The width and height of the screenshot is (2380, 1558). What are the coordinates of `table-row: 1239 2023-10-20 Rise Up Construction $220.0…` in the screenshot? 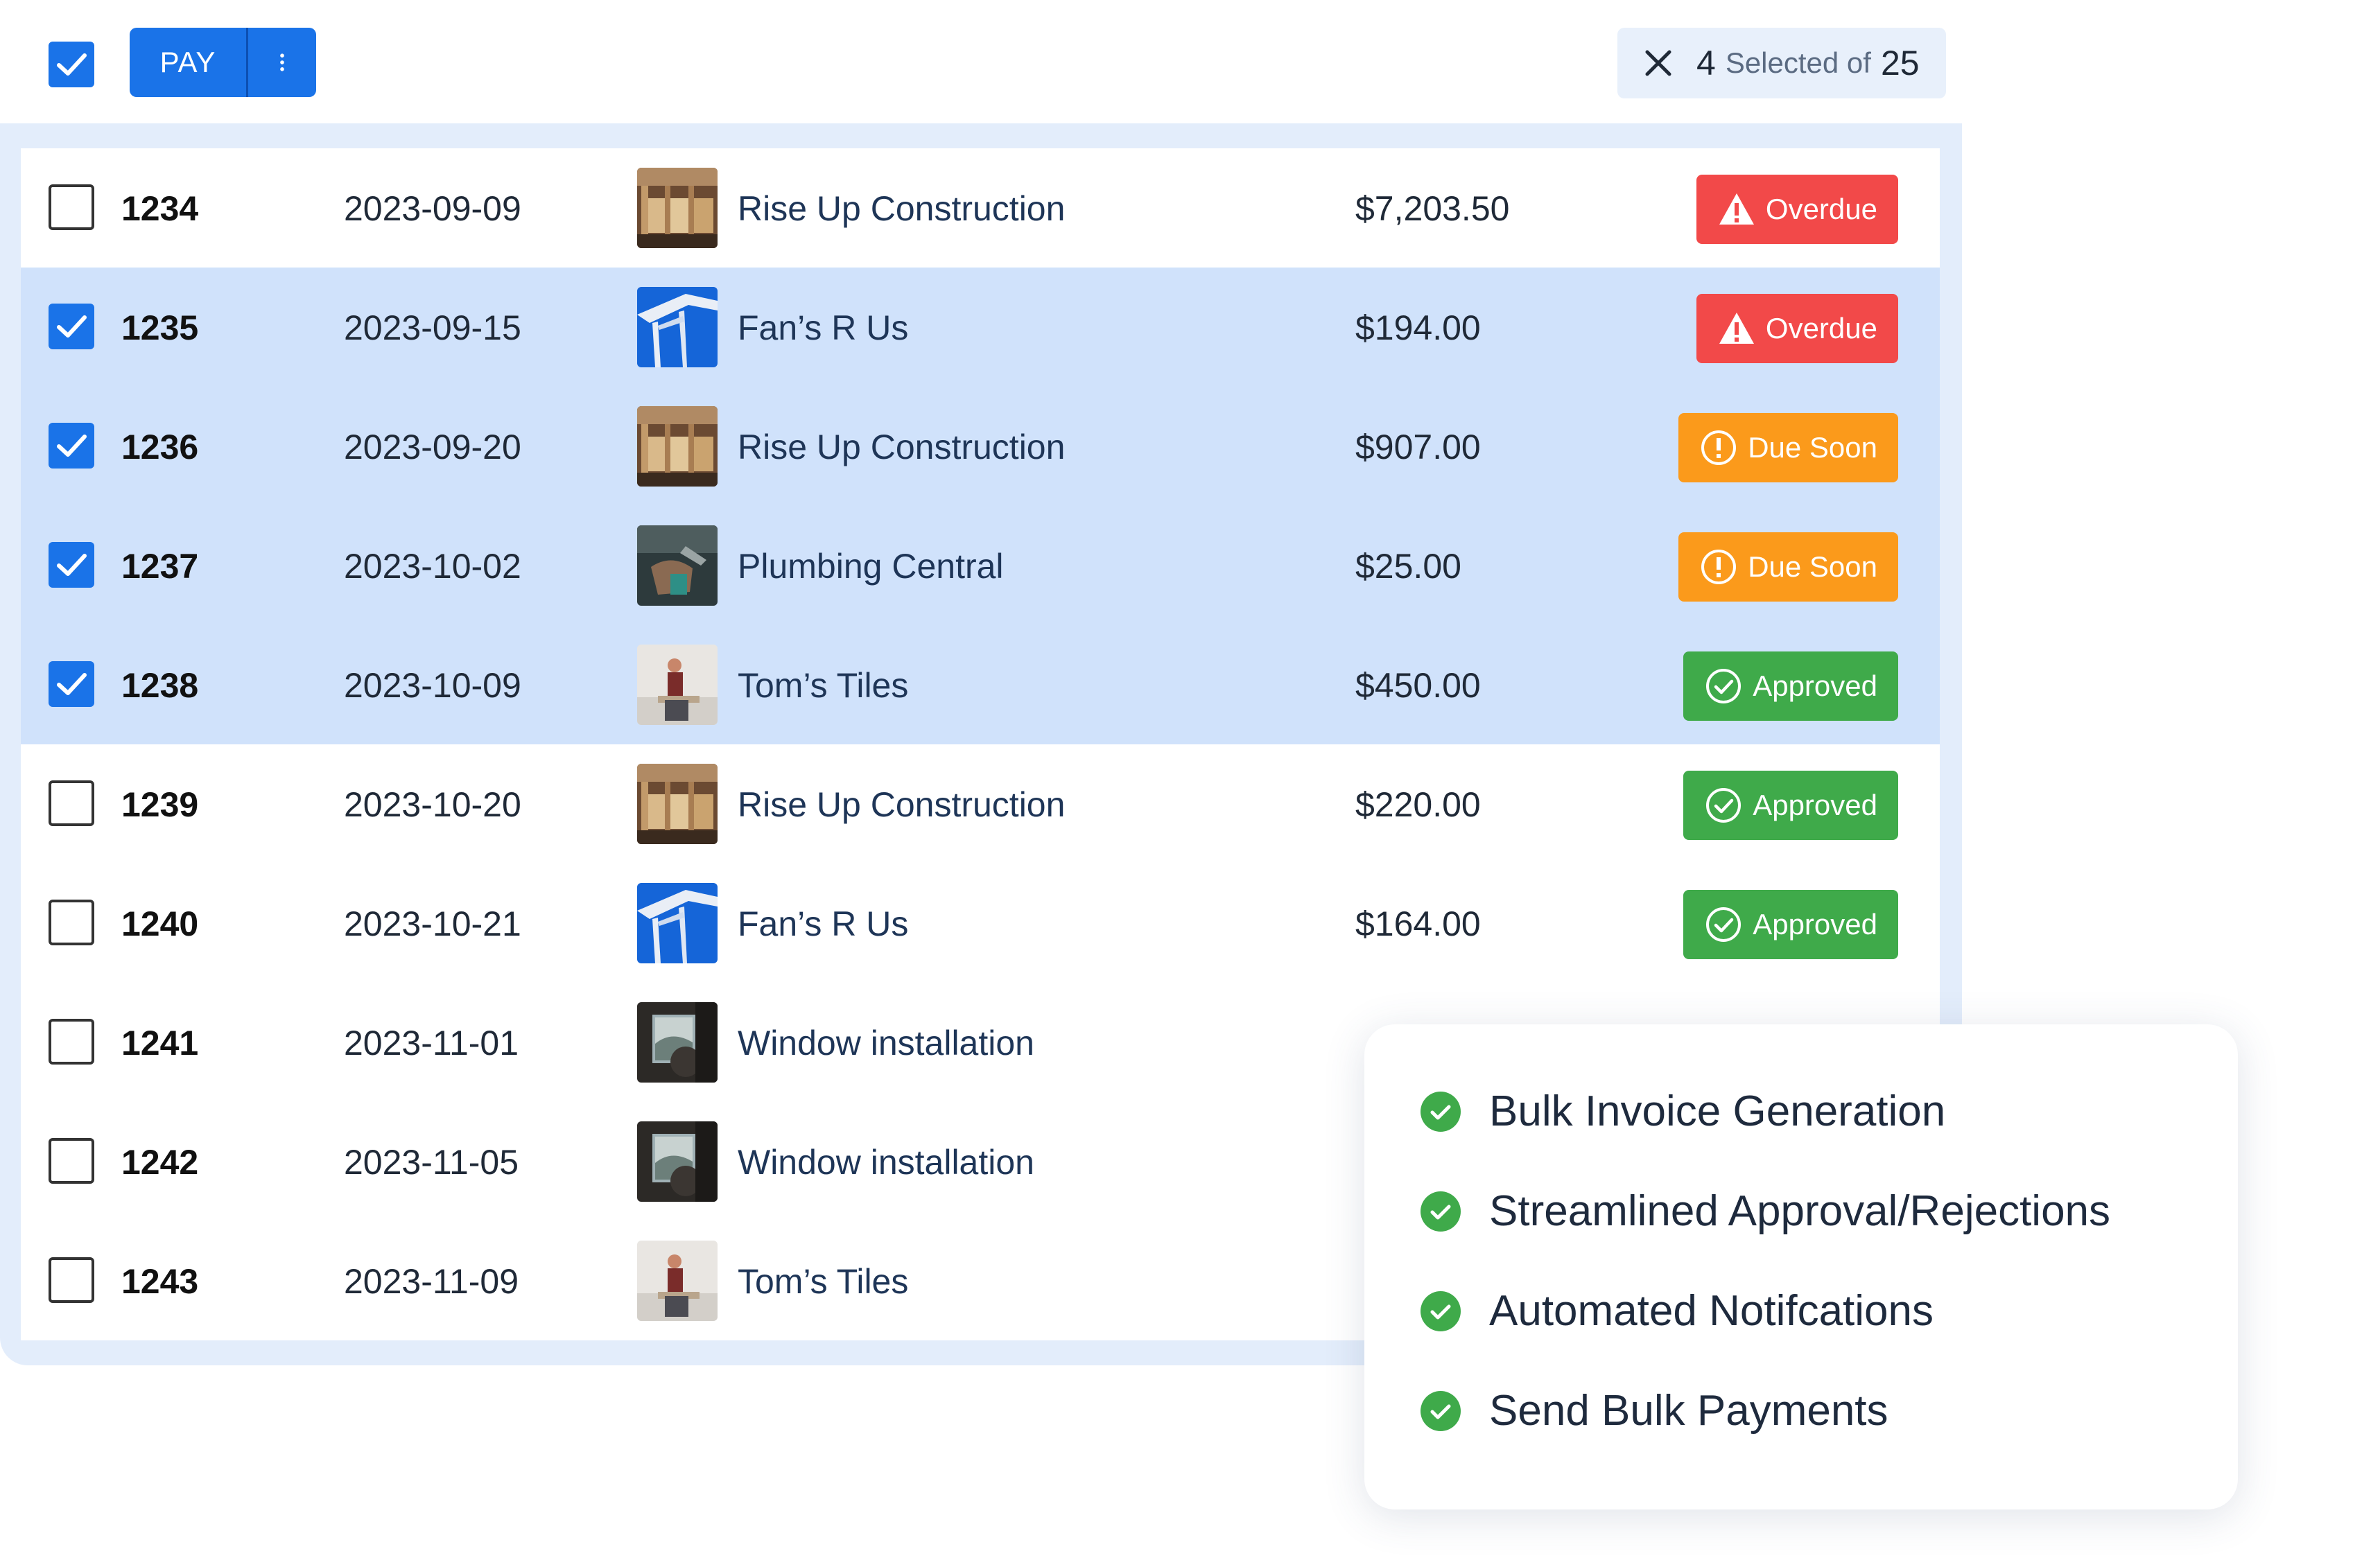 It's located at (980, 804).